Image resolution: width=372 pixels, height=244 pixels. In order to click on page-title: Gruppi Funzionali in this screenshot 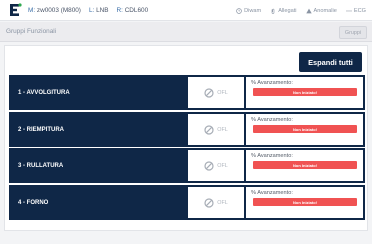, I will do `click(31, 31)`.